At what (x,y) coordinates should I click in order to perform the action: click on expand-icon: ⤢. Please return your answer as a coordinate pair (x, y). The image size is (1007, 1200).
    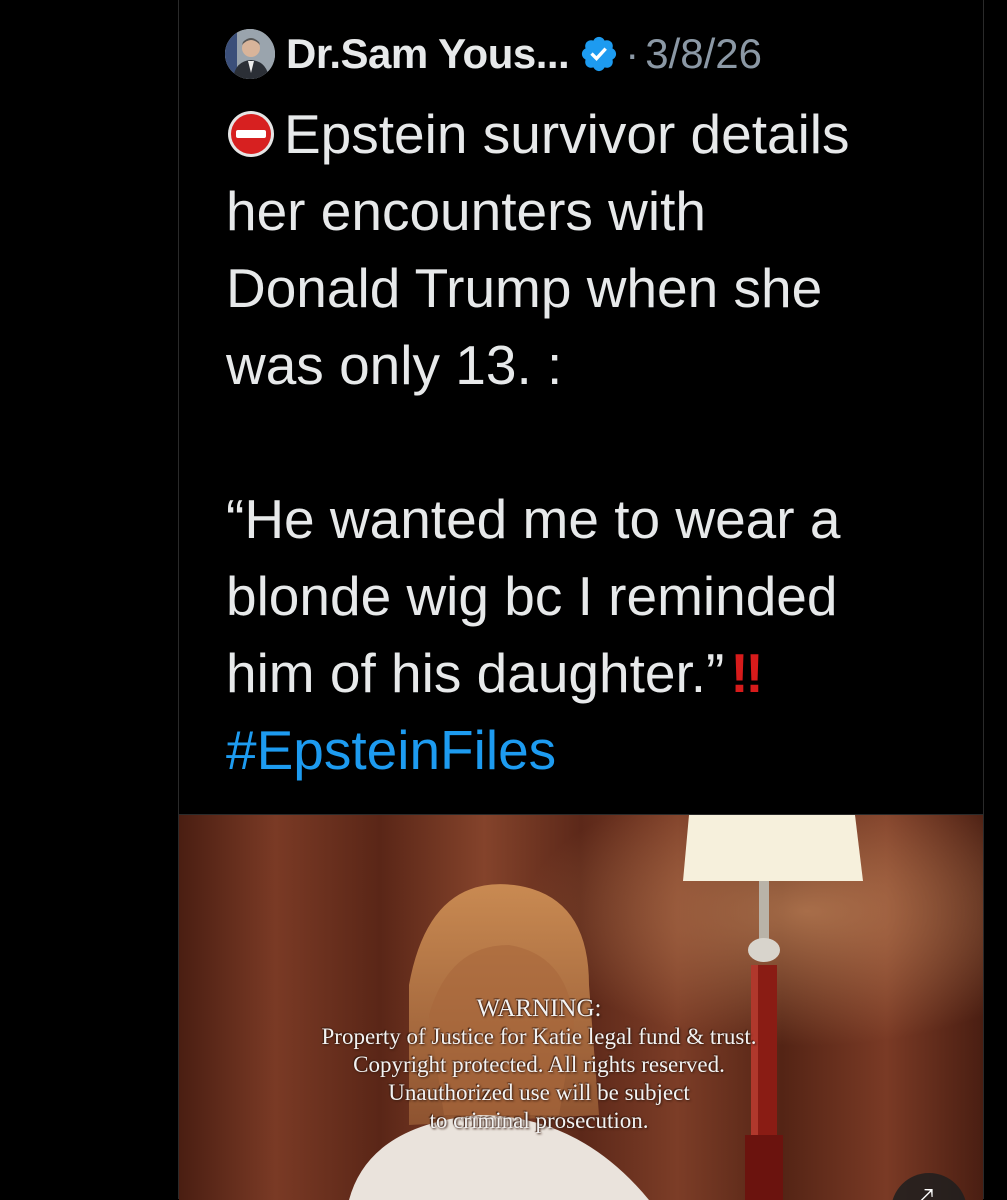
    Looking at the image, I should click on (922, 1191).